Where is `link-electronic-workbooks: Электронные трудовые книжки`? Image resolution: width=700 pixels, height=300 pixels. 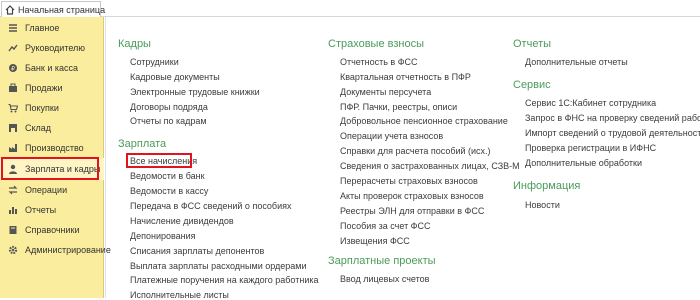 link-electronic-workbooks: Электронные трудовые книжки is located at coordinates (195, 92).